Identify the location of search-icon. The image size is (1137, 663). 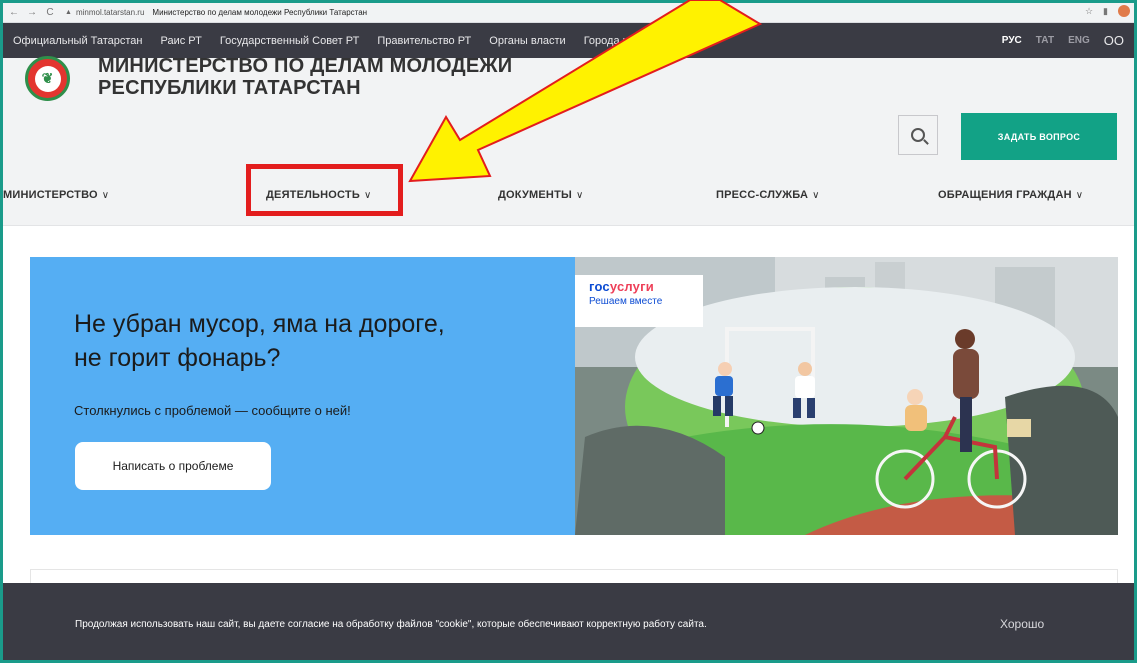
(918, 135).